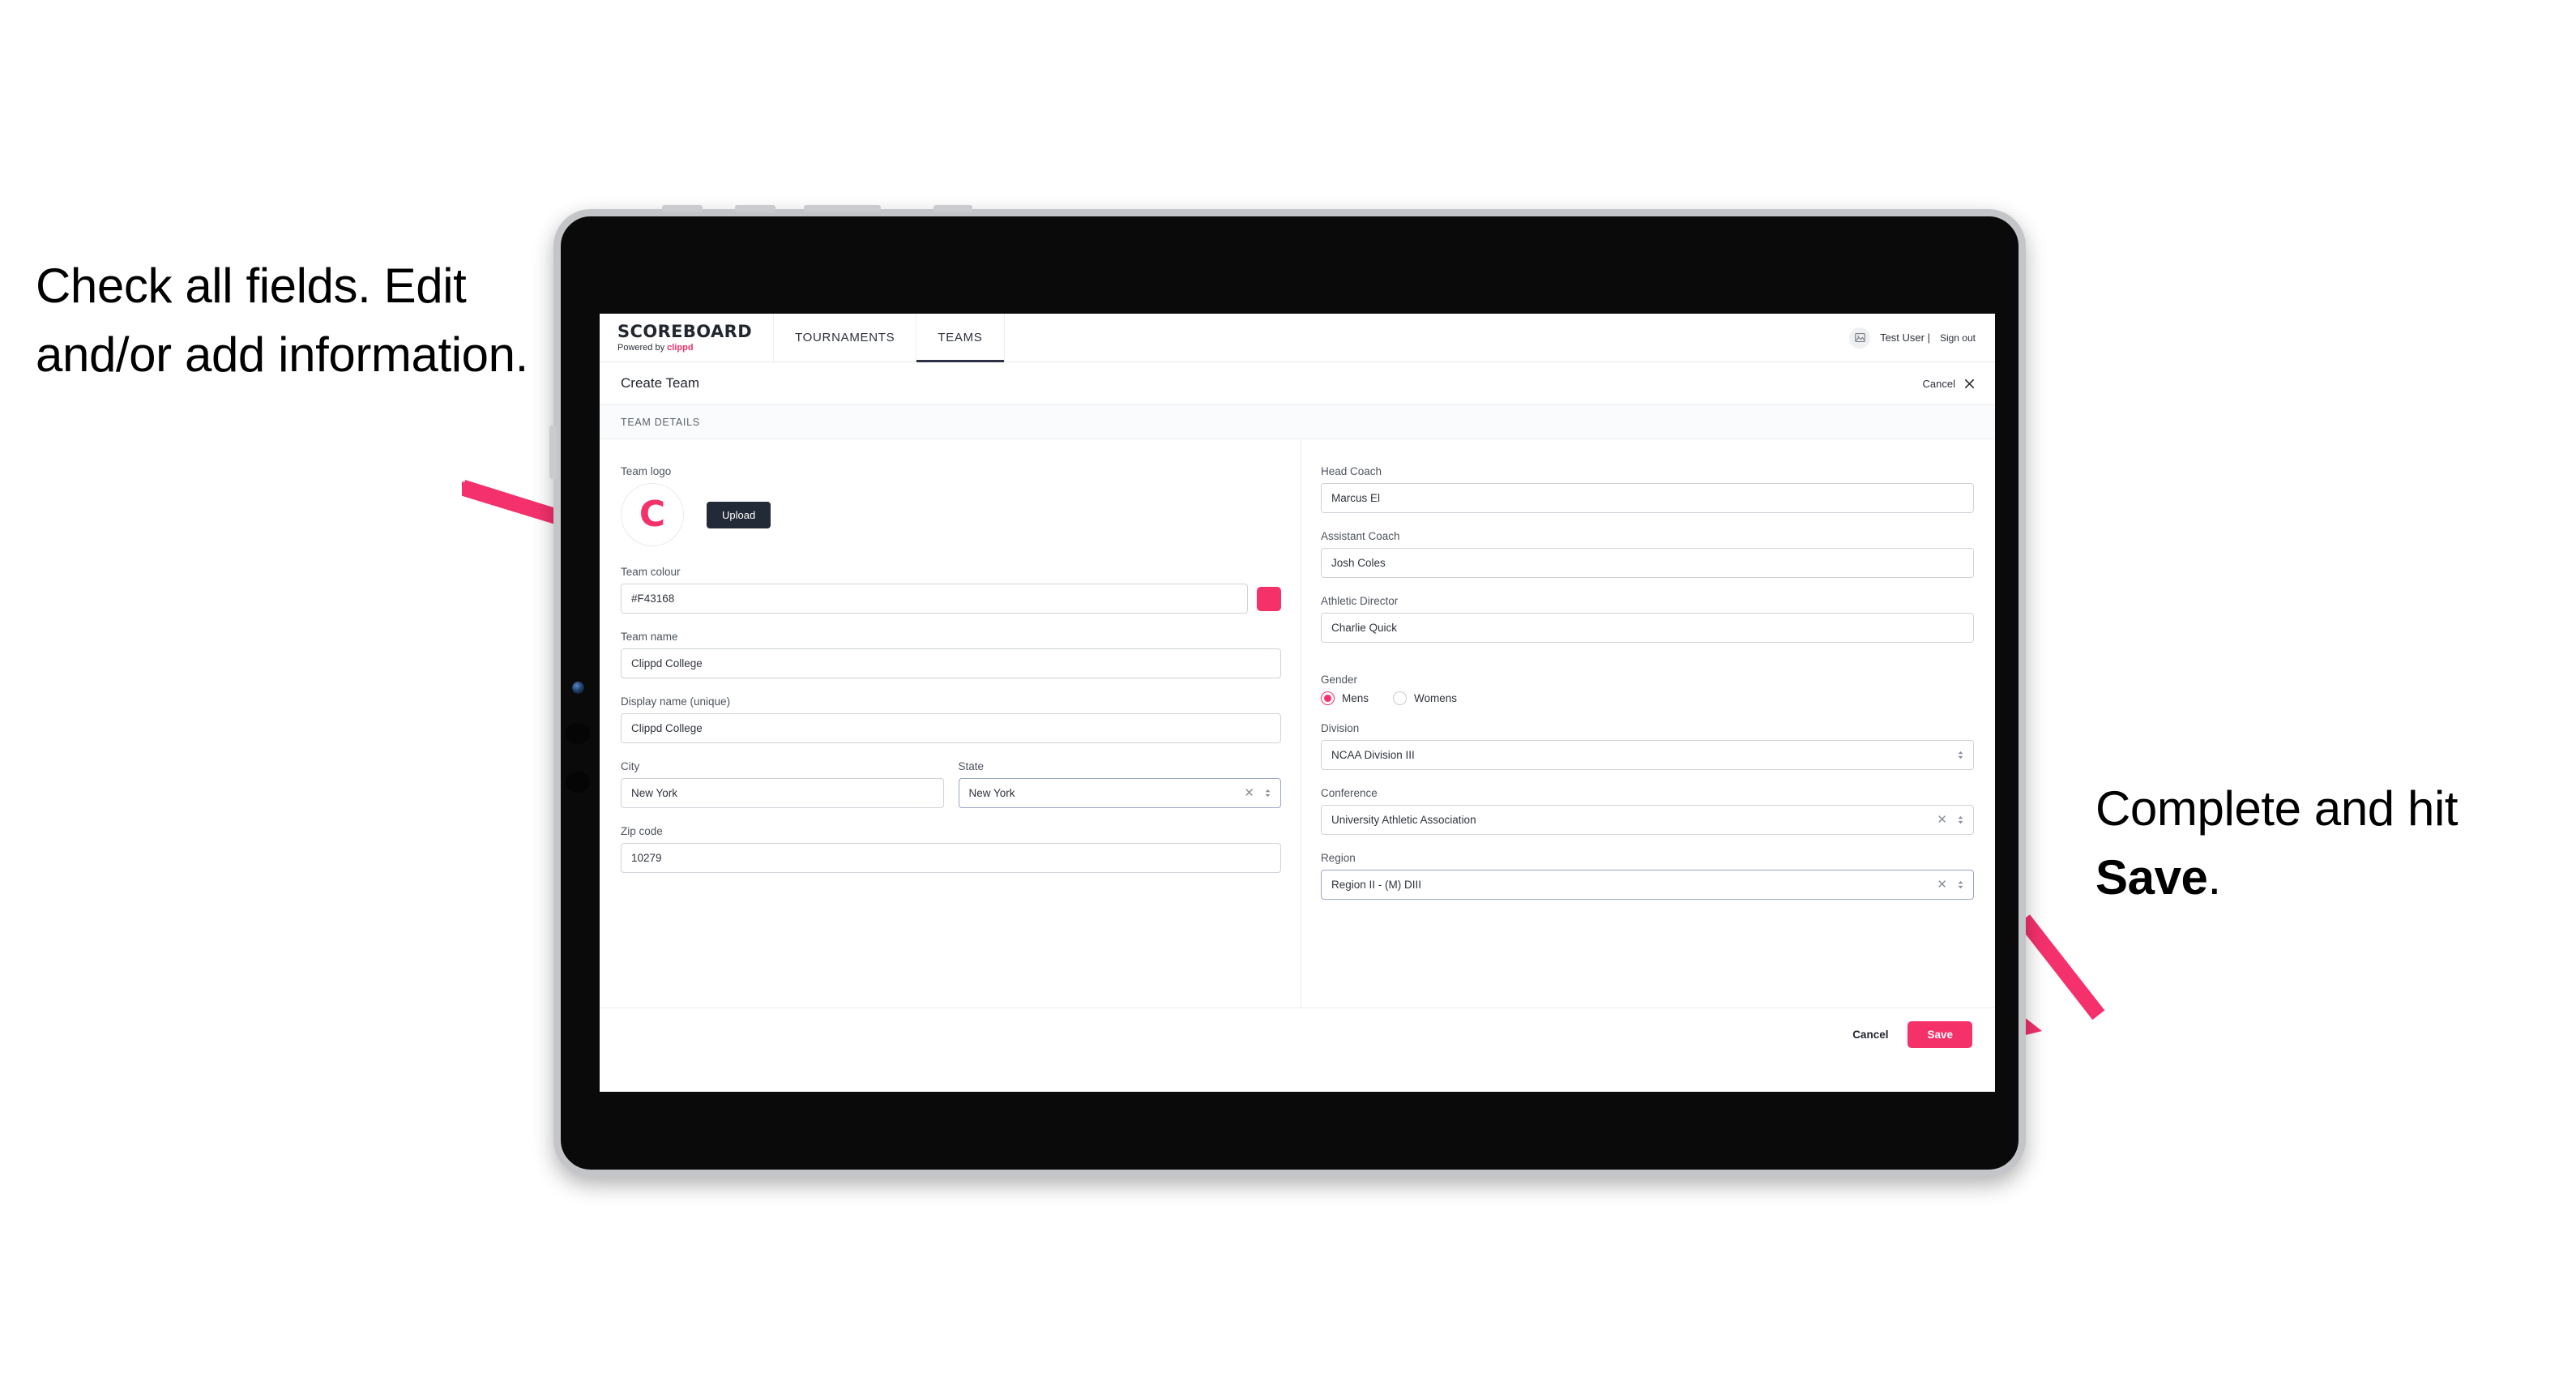  I want to click on division-label: Division, so click(1340, 728).